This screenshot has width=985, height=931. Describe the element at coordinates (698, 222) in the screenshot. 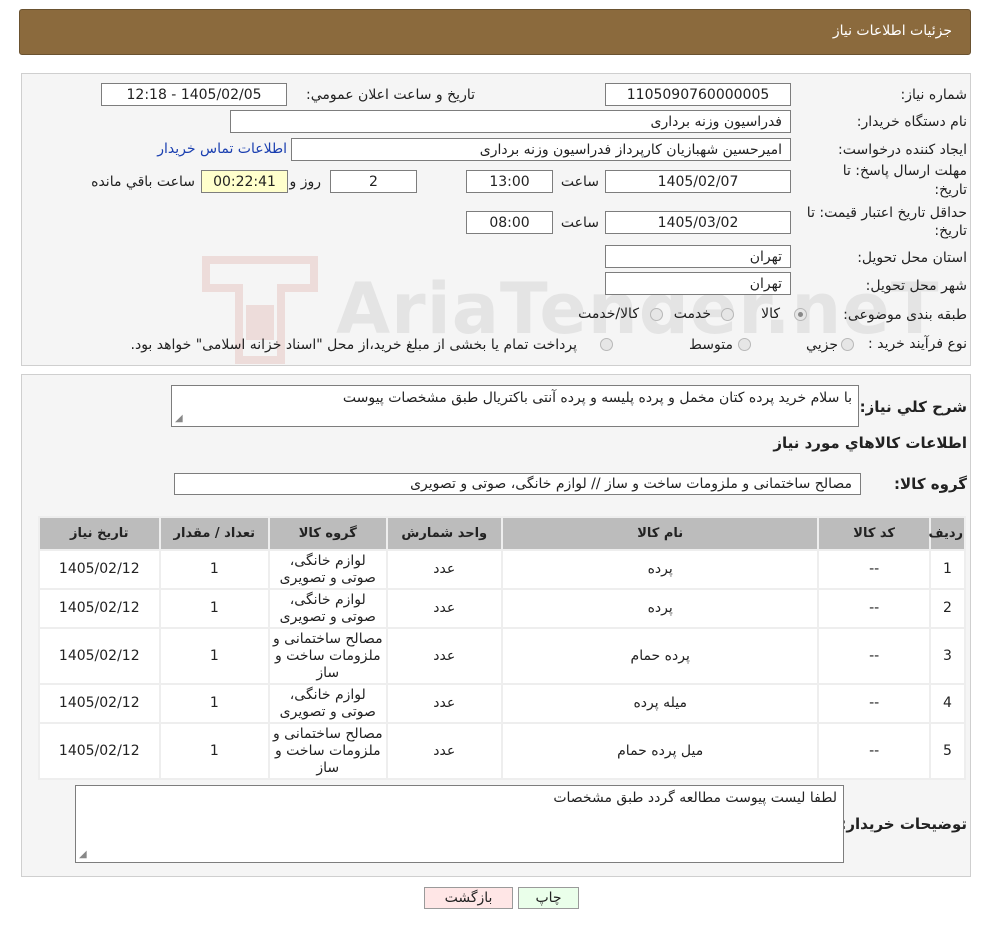

I see `validity-date-field: 1405/03/02` at that location.